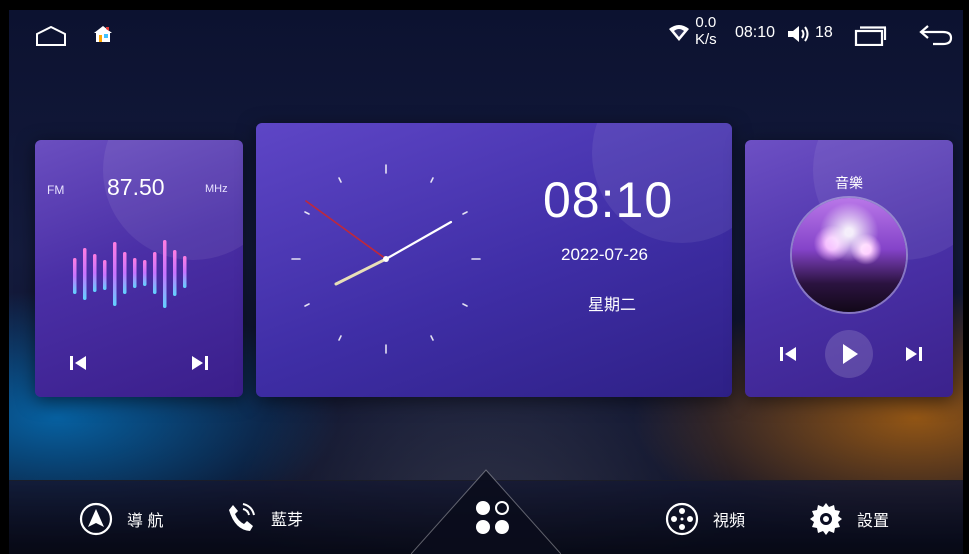 The height and width of the screenshot is (554, 969). Describe the element at coordinates (729, 521) in the screenshot. I see `nav-video-label: 視頻` at that location.